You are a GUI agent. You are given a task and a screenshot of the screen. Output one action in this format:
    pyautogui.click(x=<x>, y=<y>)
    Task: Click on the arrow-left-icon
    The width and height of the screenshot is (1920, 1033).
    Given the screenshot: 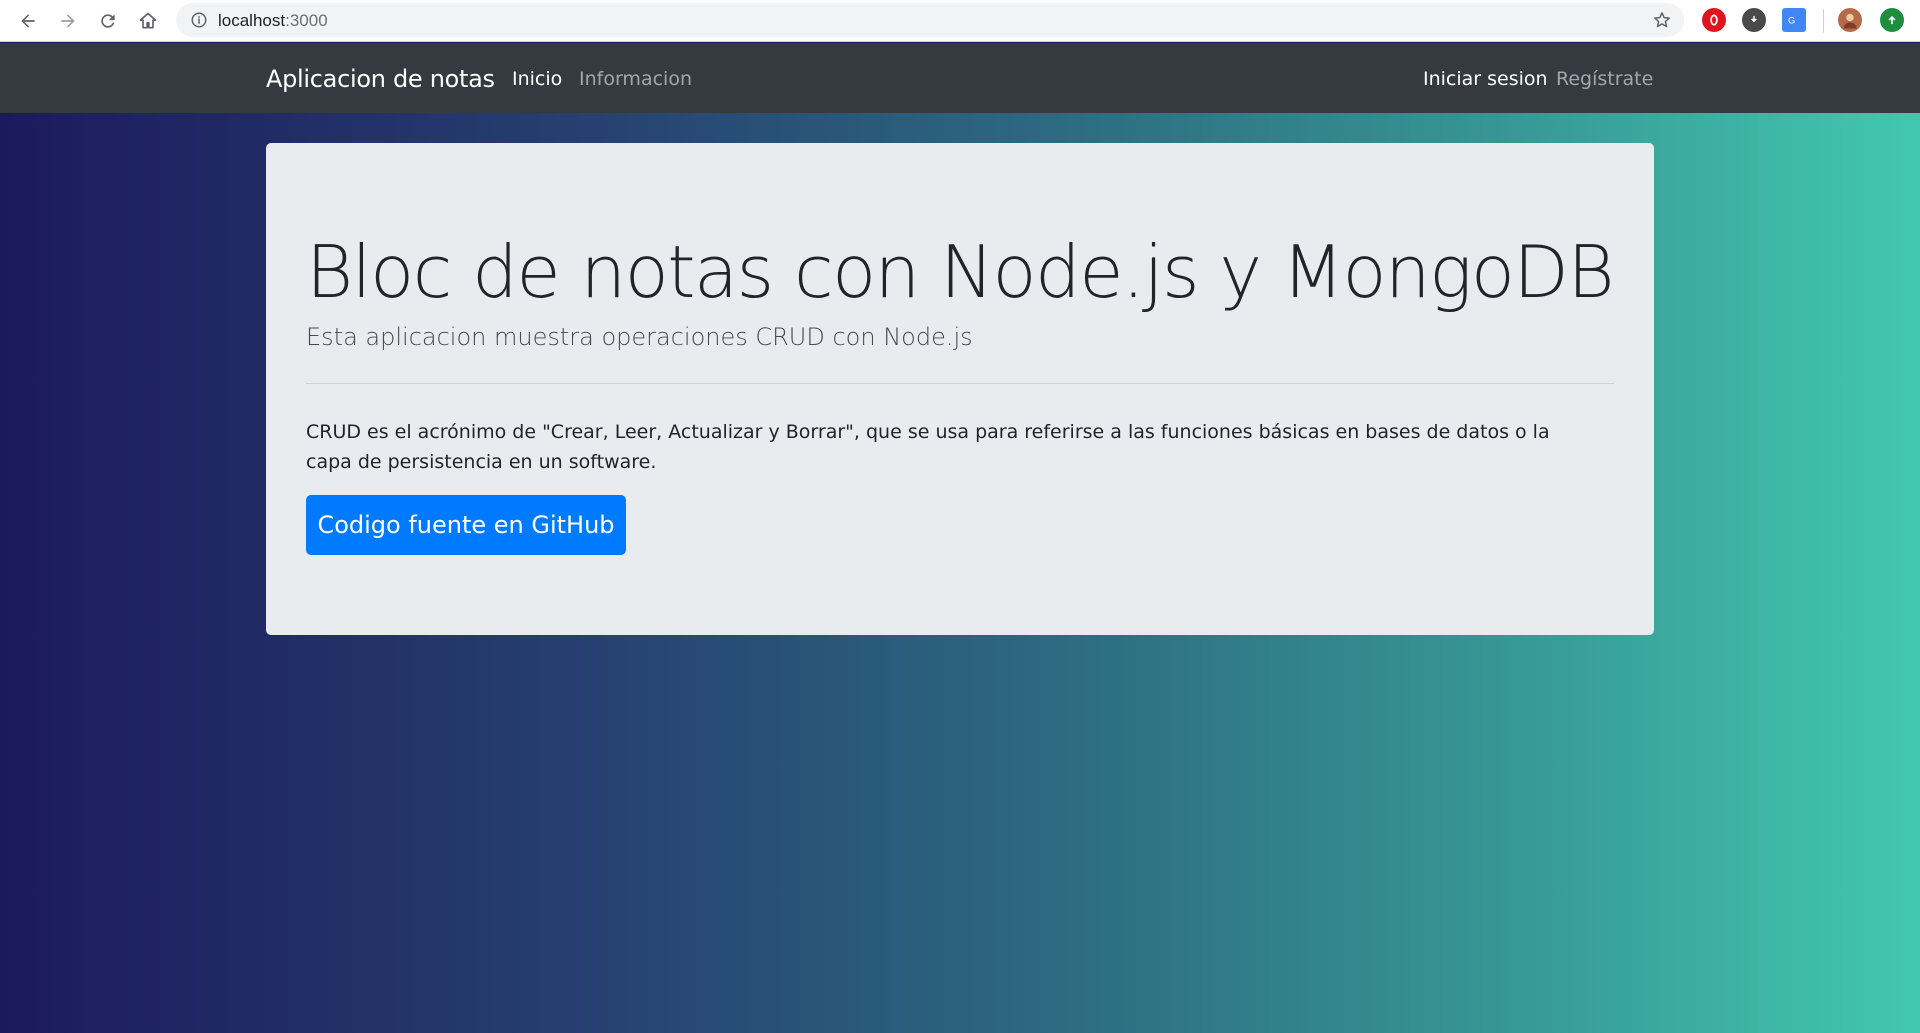 What is the action you would take?
    pyautogui.click(x=28, y=21)
    